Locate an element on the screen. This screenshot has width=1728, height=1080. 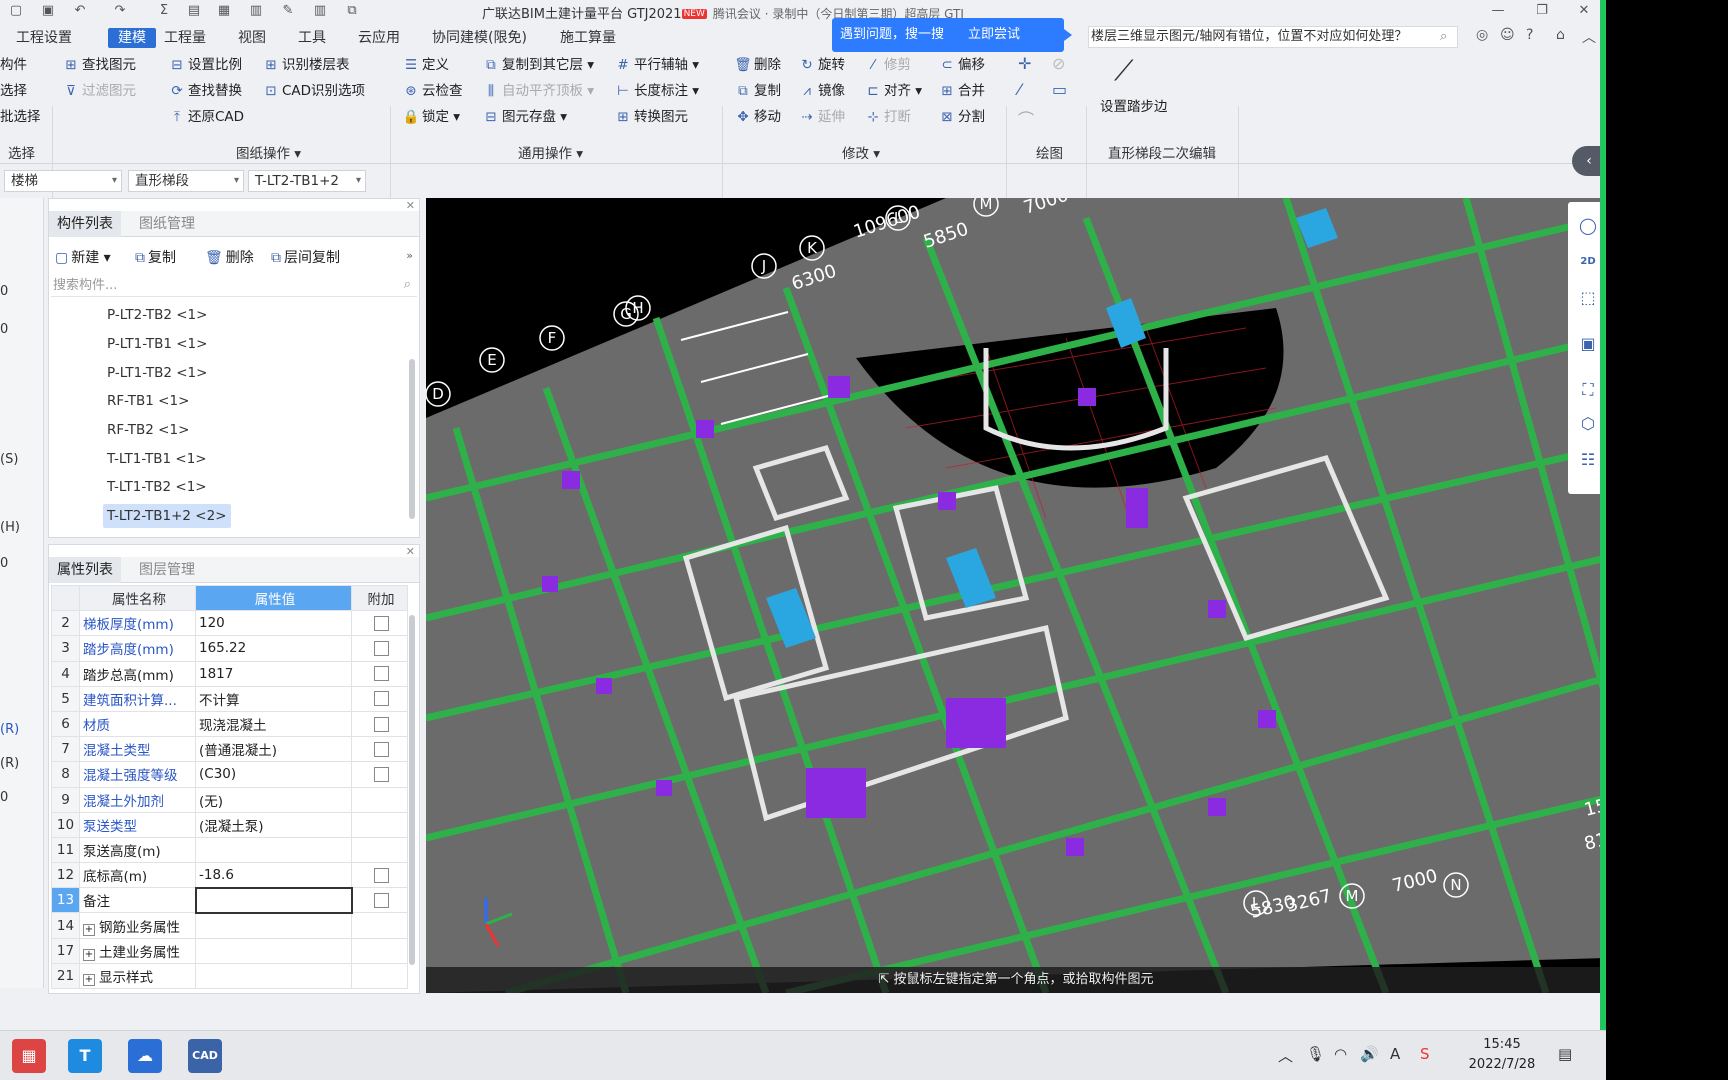
more-icon: » is located at coordinates (409, 255).